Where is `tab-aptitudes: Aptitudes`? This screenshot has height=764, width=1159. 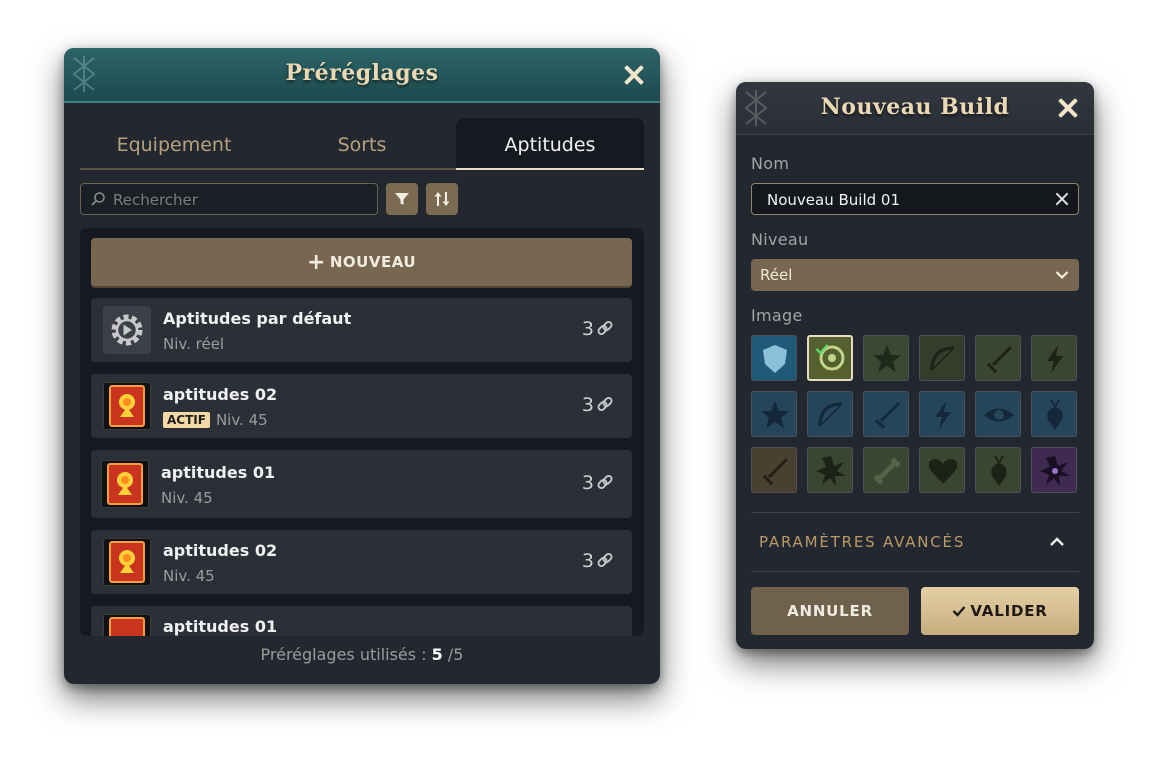 tab-aptitudes: Aptitudes is located at coordinates (550, 143).